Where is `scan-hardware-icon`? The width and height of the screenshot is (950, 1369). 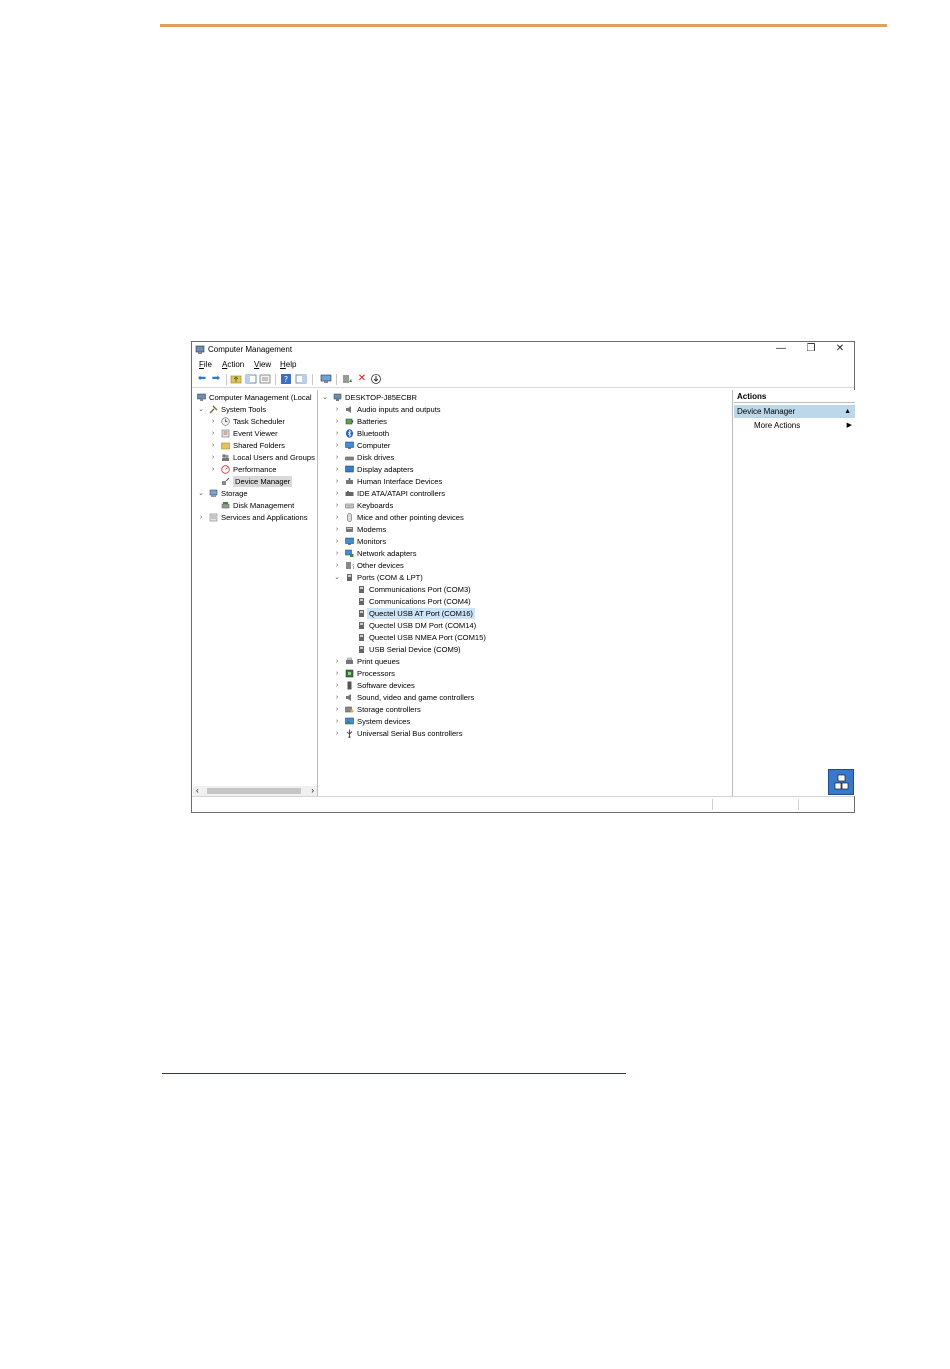
scan-hardware-icon is located at coordinates (326, 379).